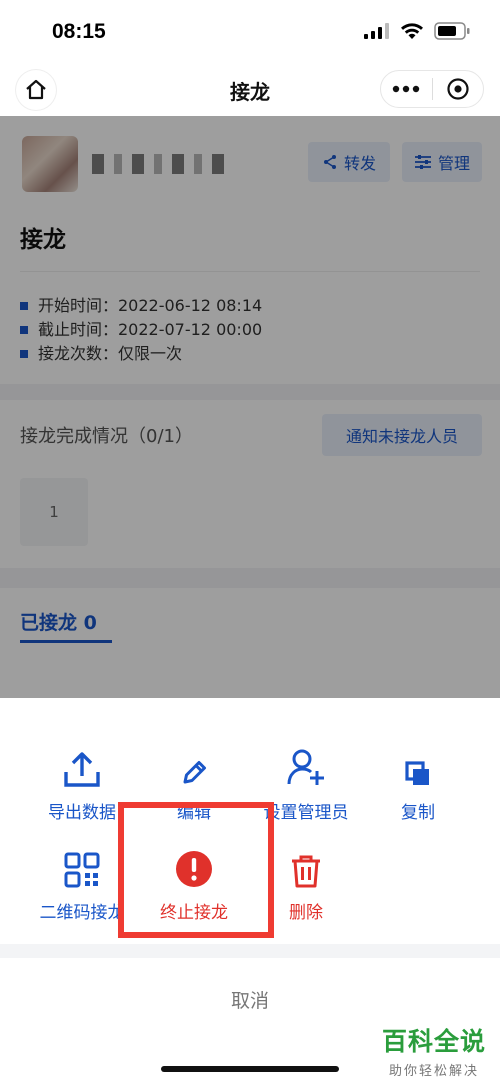 Image resolution: width=500 pixels, height=1083 pixels. Describe the element at coordinates (418, 813) in the screenshot. I see `copy-label: 复制` at that location.